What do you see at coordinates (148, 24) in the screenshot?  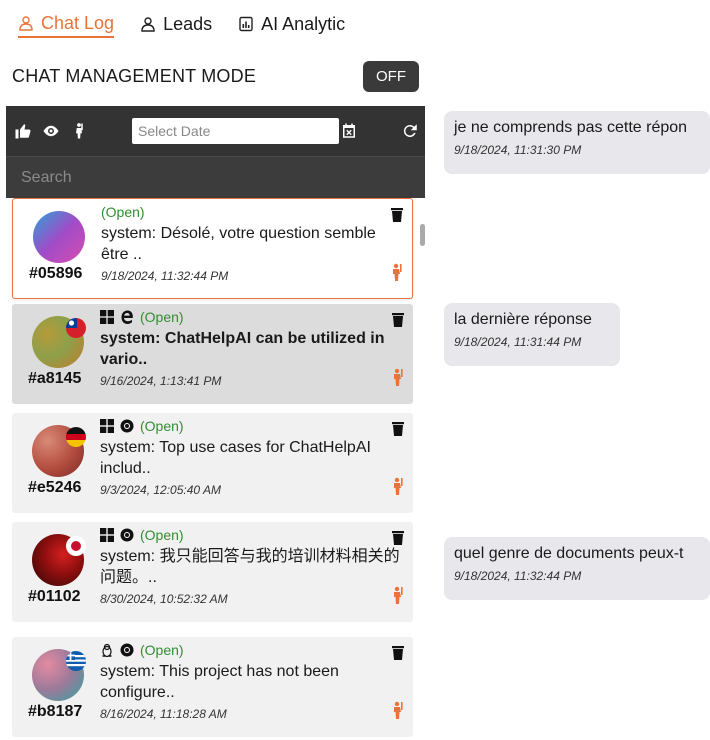 I see `person-icon` at bounding box center [148, 24].